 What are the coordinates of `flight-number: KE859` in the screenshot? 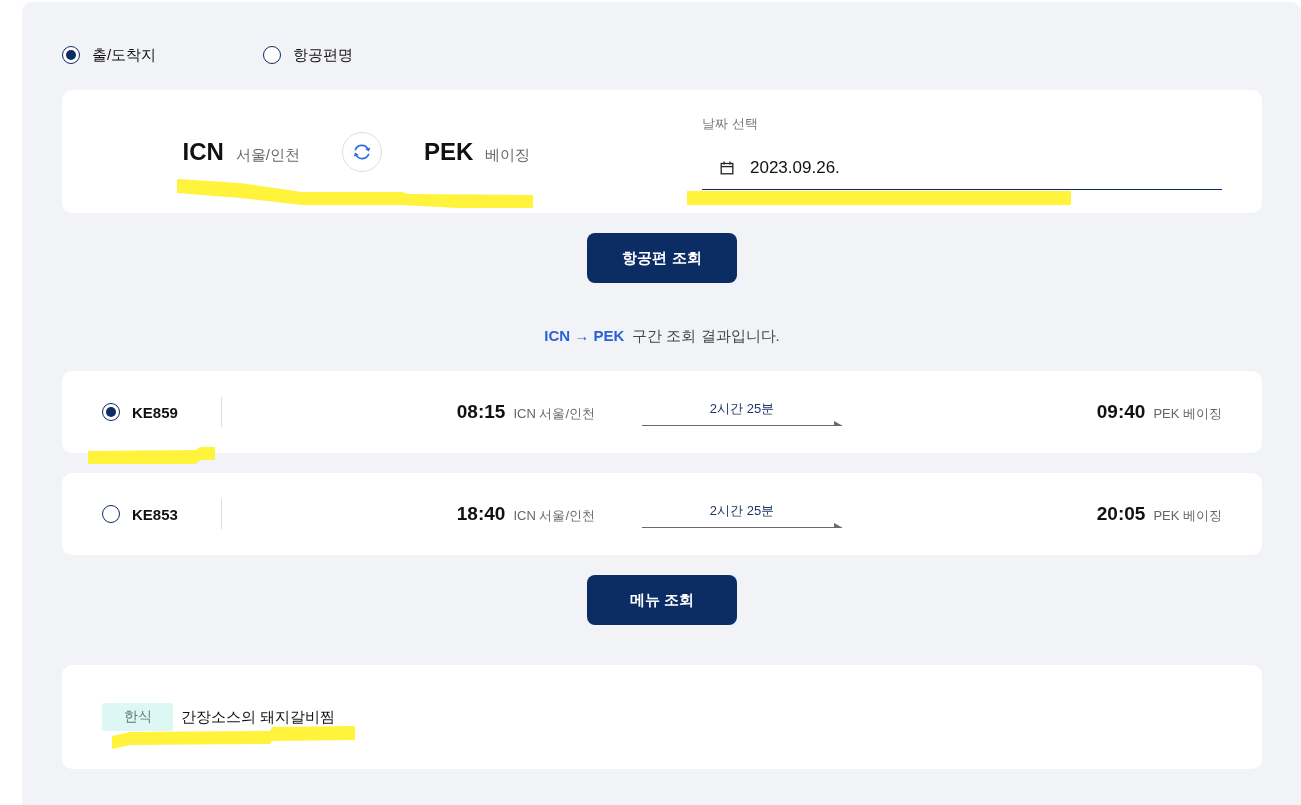 It's located at (155, 412).